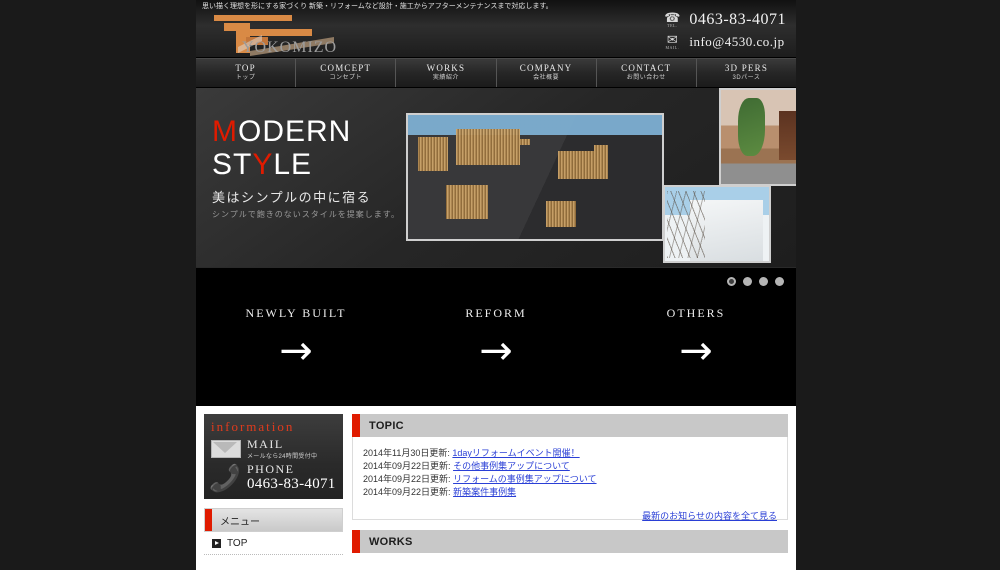 This screenshot has width=1000, height=570. Describe the element at coordinates (511, 466) in the screenshot. I see `topic-link: その他事例集アップについて` at that location.